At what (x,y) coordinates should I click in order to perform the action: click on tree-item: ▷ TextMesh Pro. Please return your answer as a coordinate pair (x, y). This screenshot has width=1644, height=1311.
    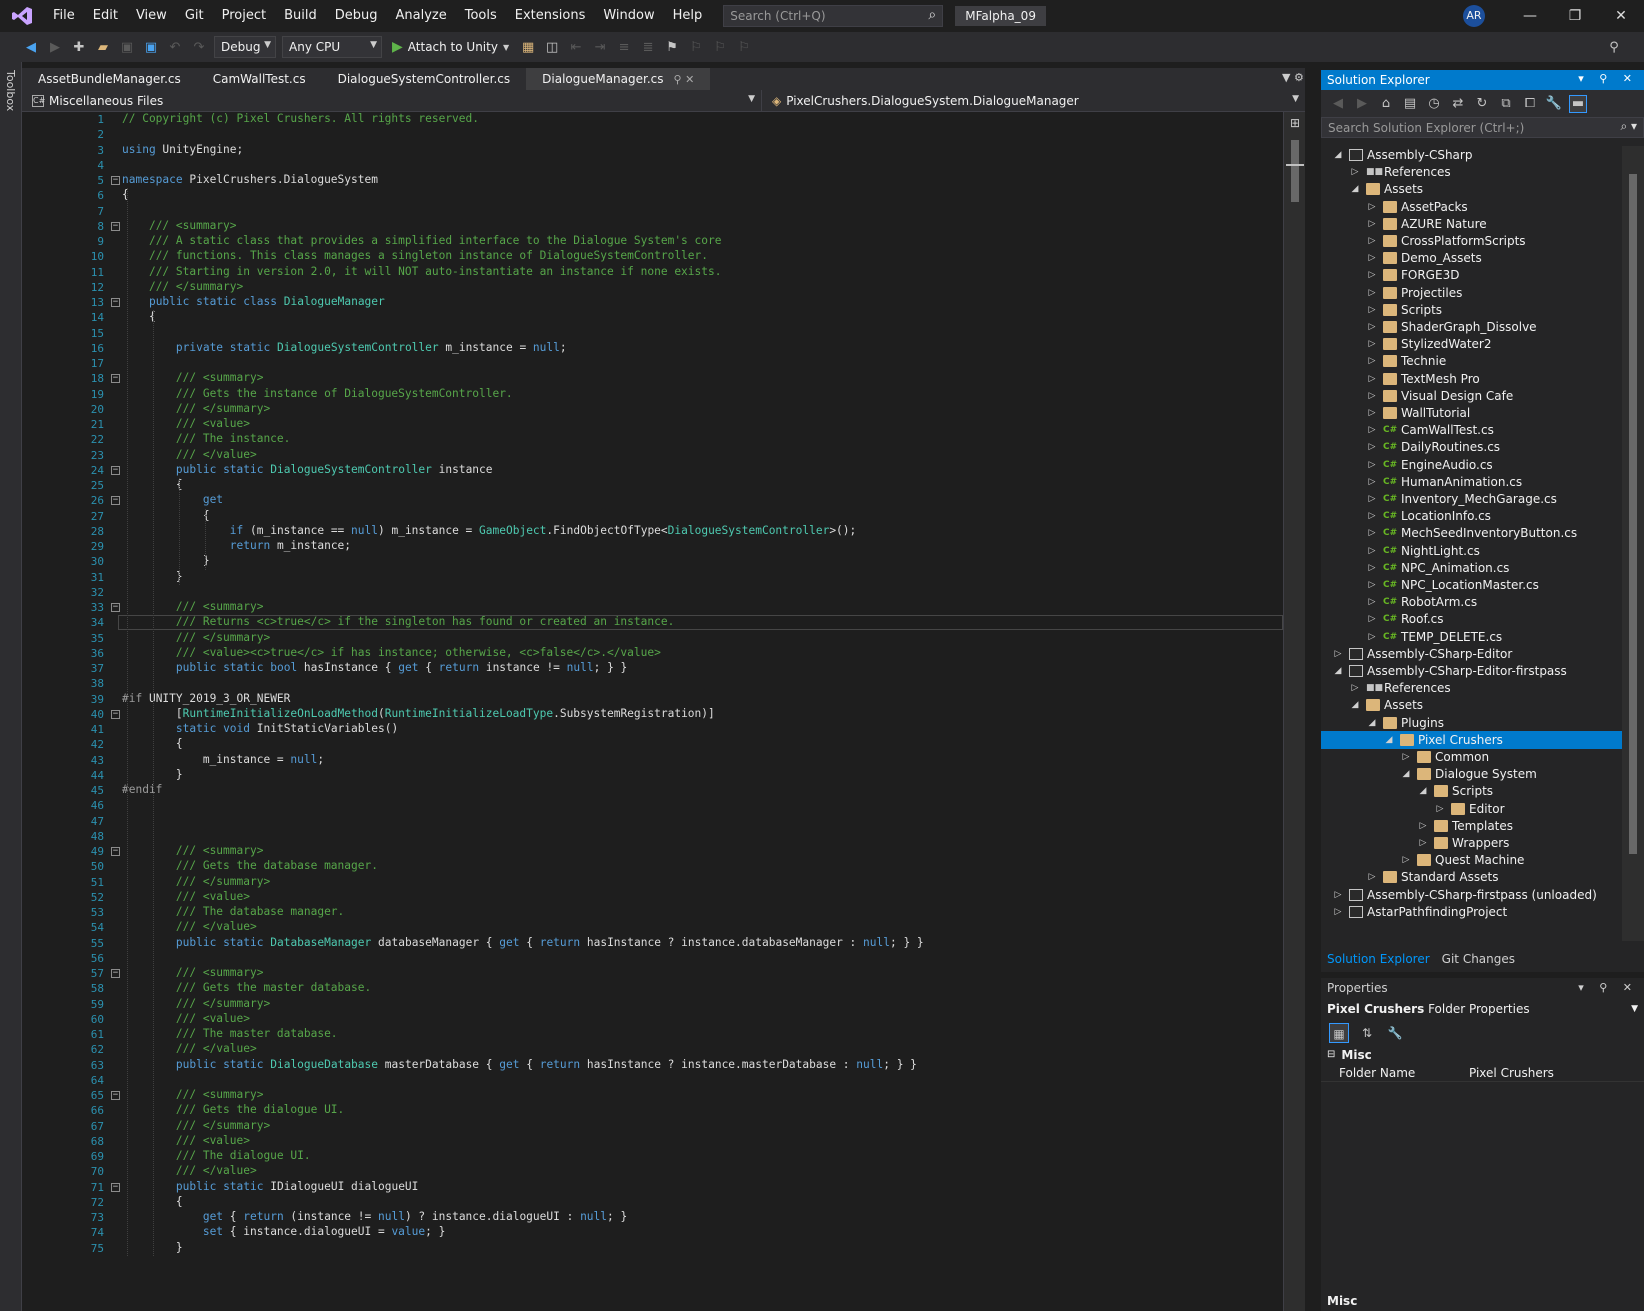
    Looking at the image, I should click on (1471, 379).